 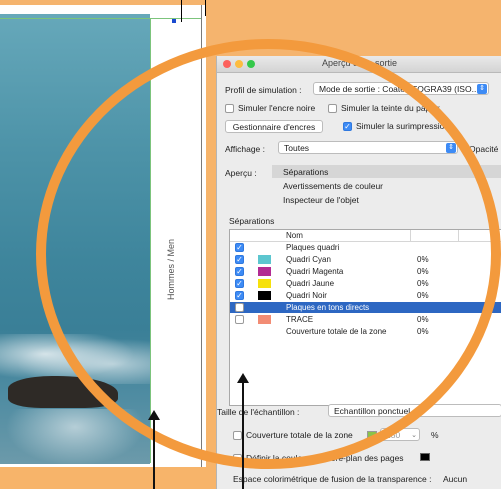 I want to click on window-title: Aperçu de la sortie, so click(x=359, y=63).